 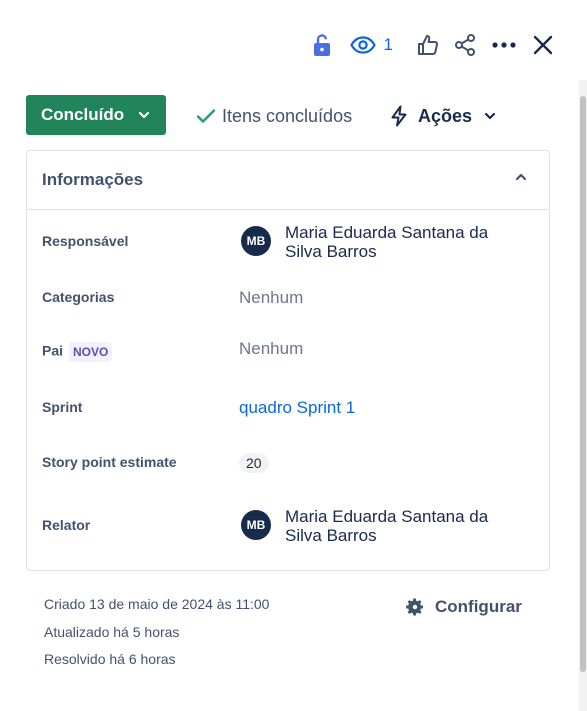 I want to click on gear-icon, so click(x=415, y=607).